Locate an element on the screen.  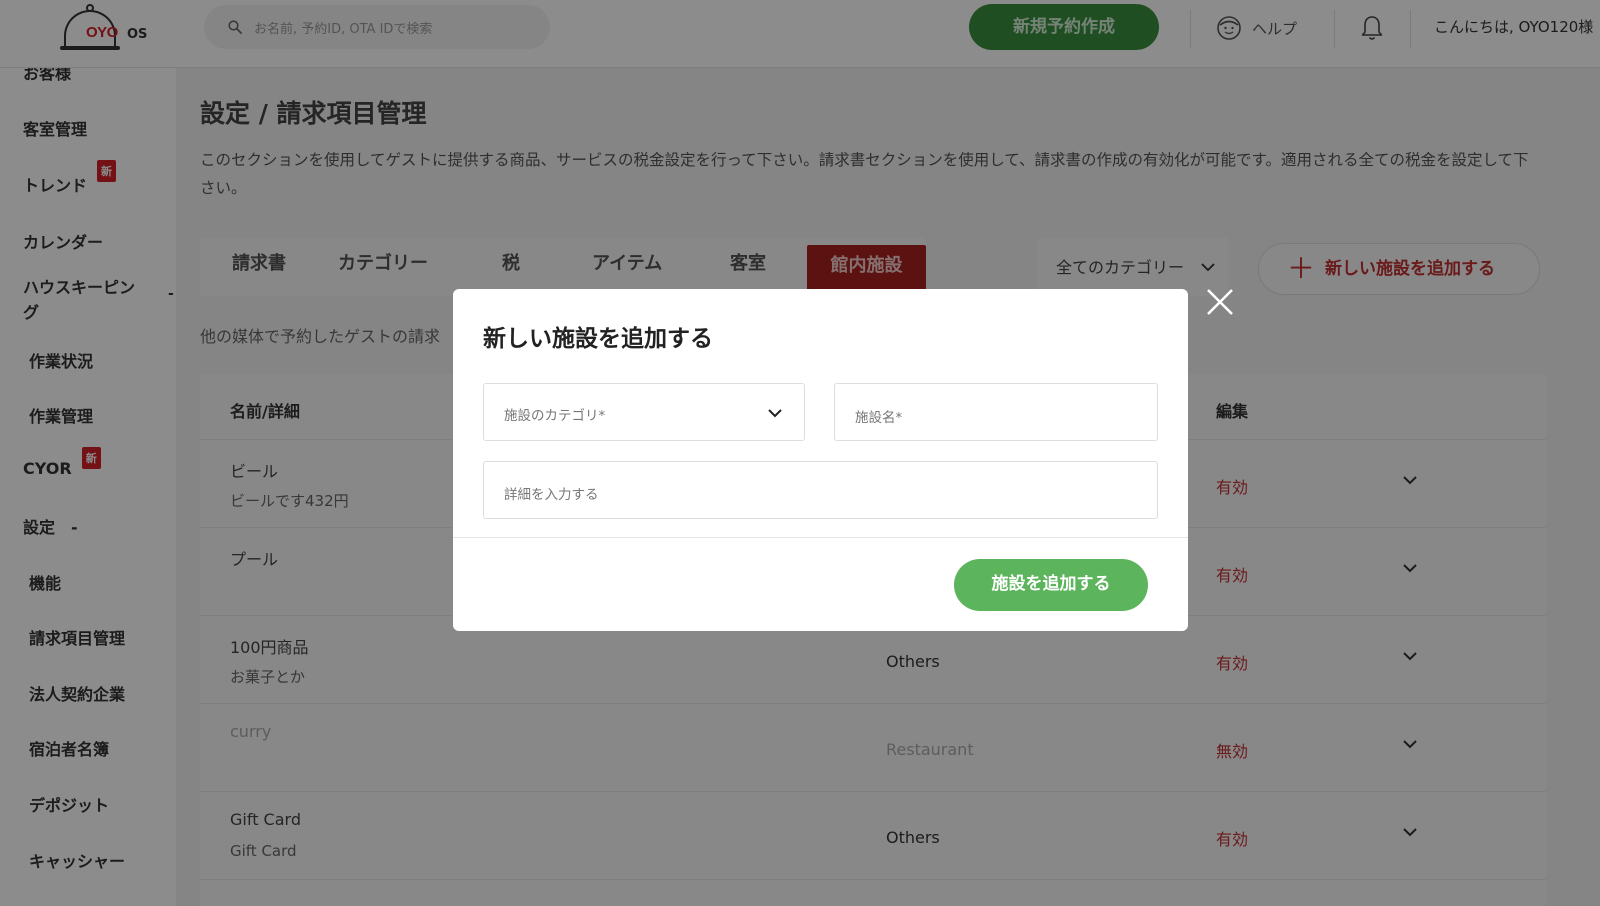
facility-detail-placeholder: 詳細を入力する is located at coordinates (551, 495).